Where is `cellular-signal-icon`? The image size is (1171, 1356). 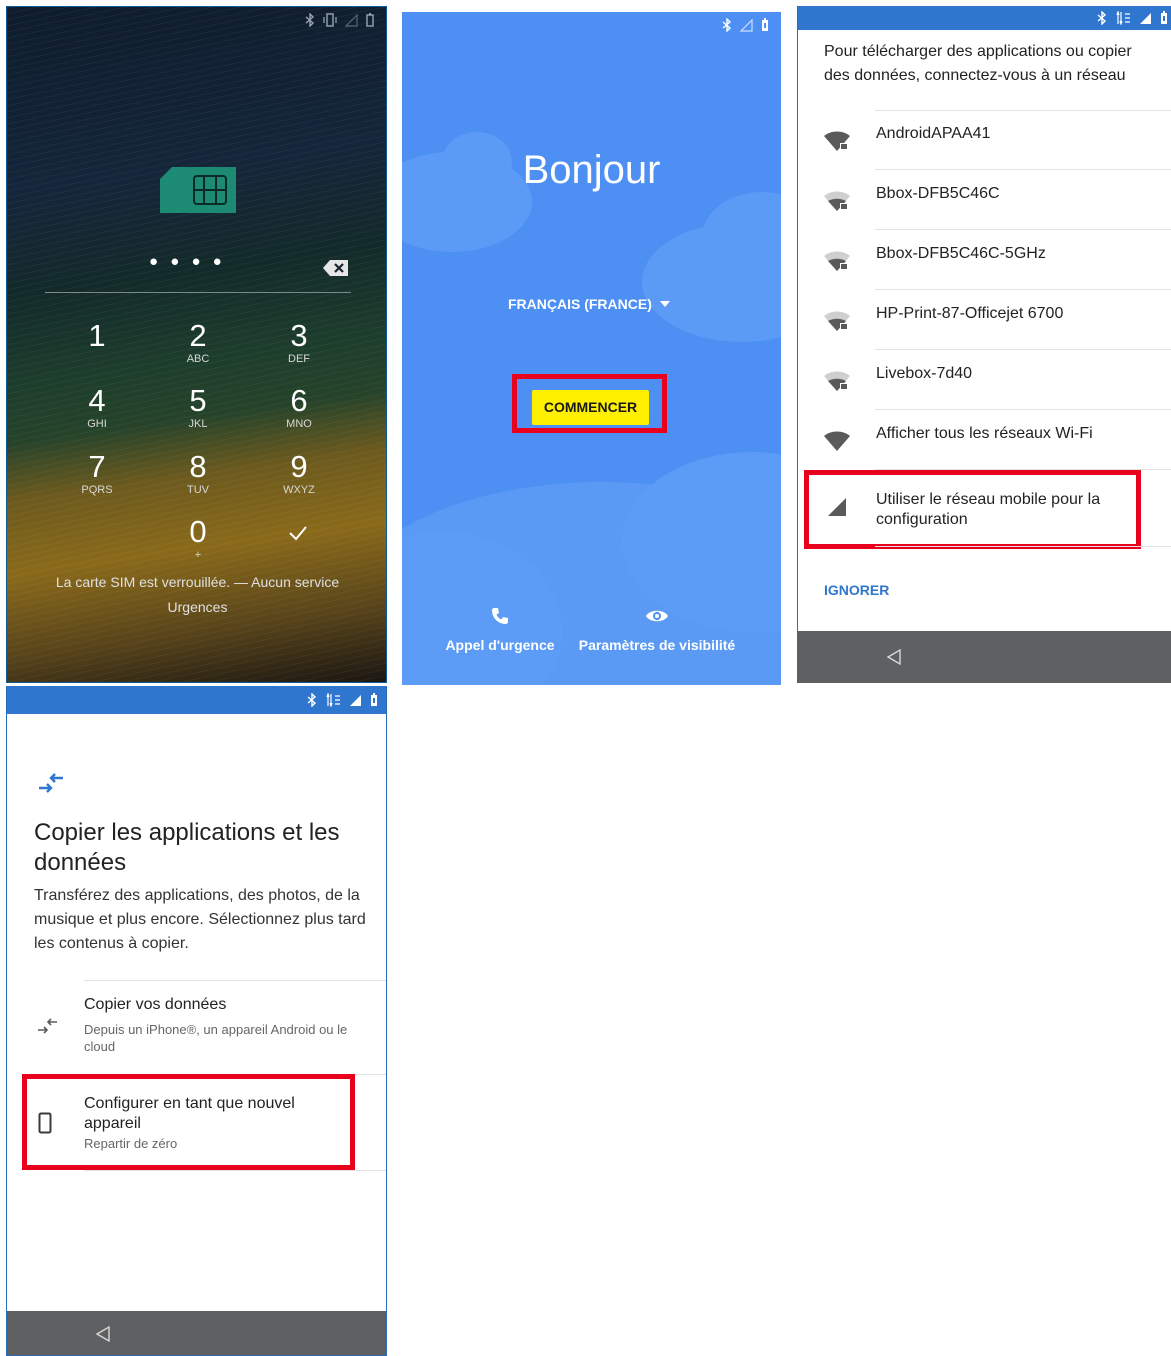 cellular-signal-icon is located at coordinates (837, 507).